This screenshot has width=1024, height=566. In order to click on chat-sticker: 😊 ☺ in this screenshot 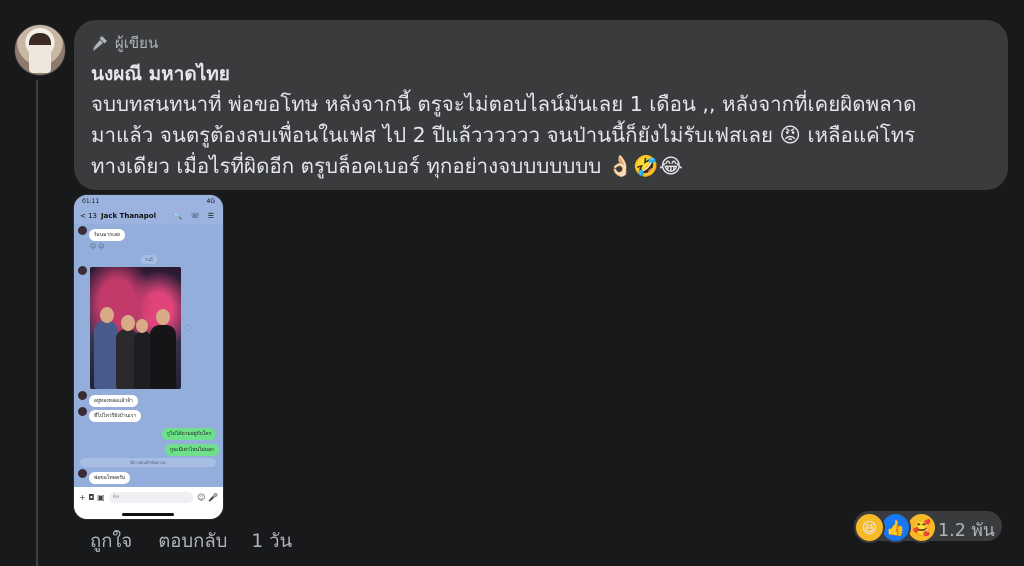, I will do `click(97, 246)`.